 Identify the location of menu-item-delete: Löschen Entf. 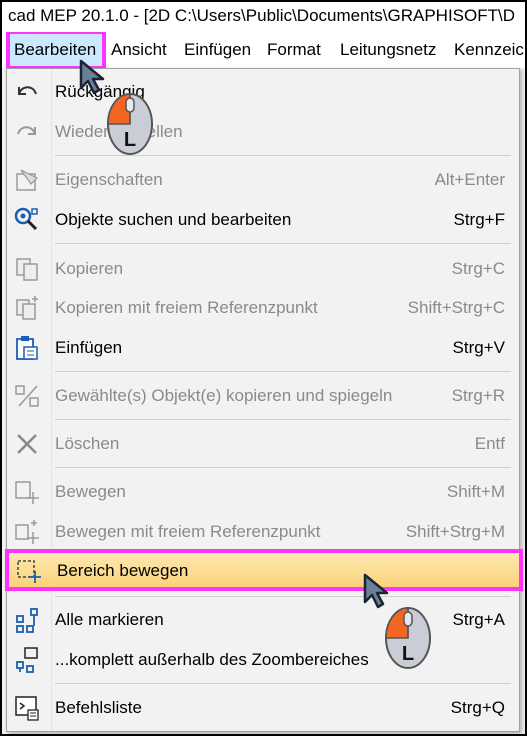
(263, 444).